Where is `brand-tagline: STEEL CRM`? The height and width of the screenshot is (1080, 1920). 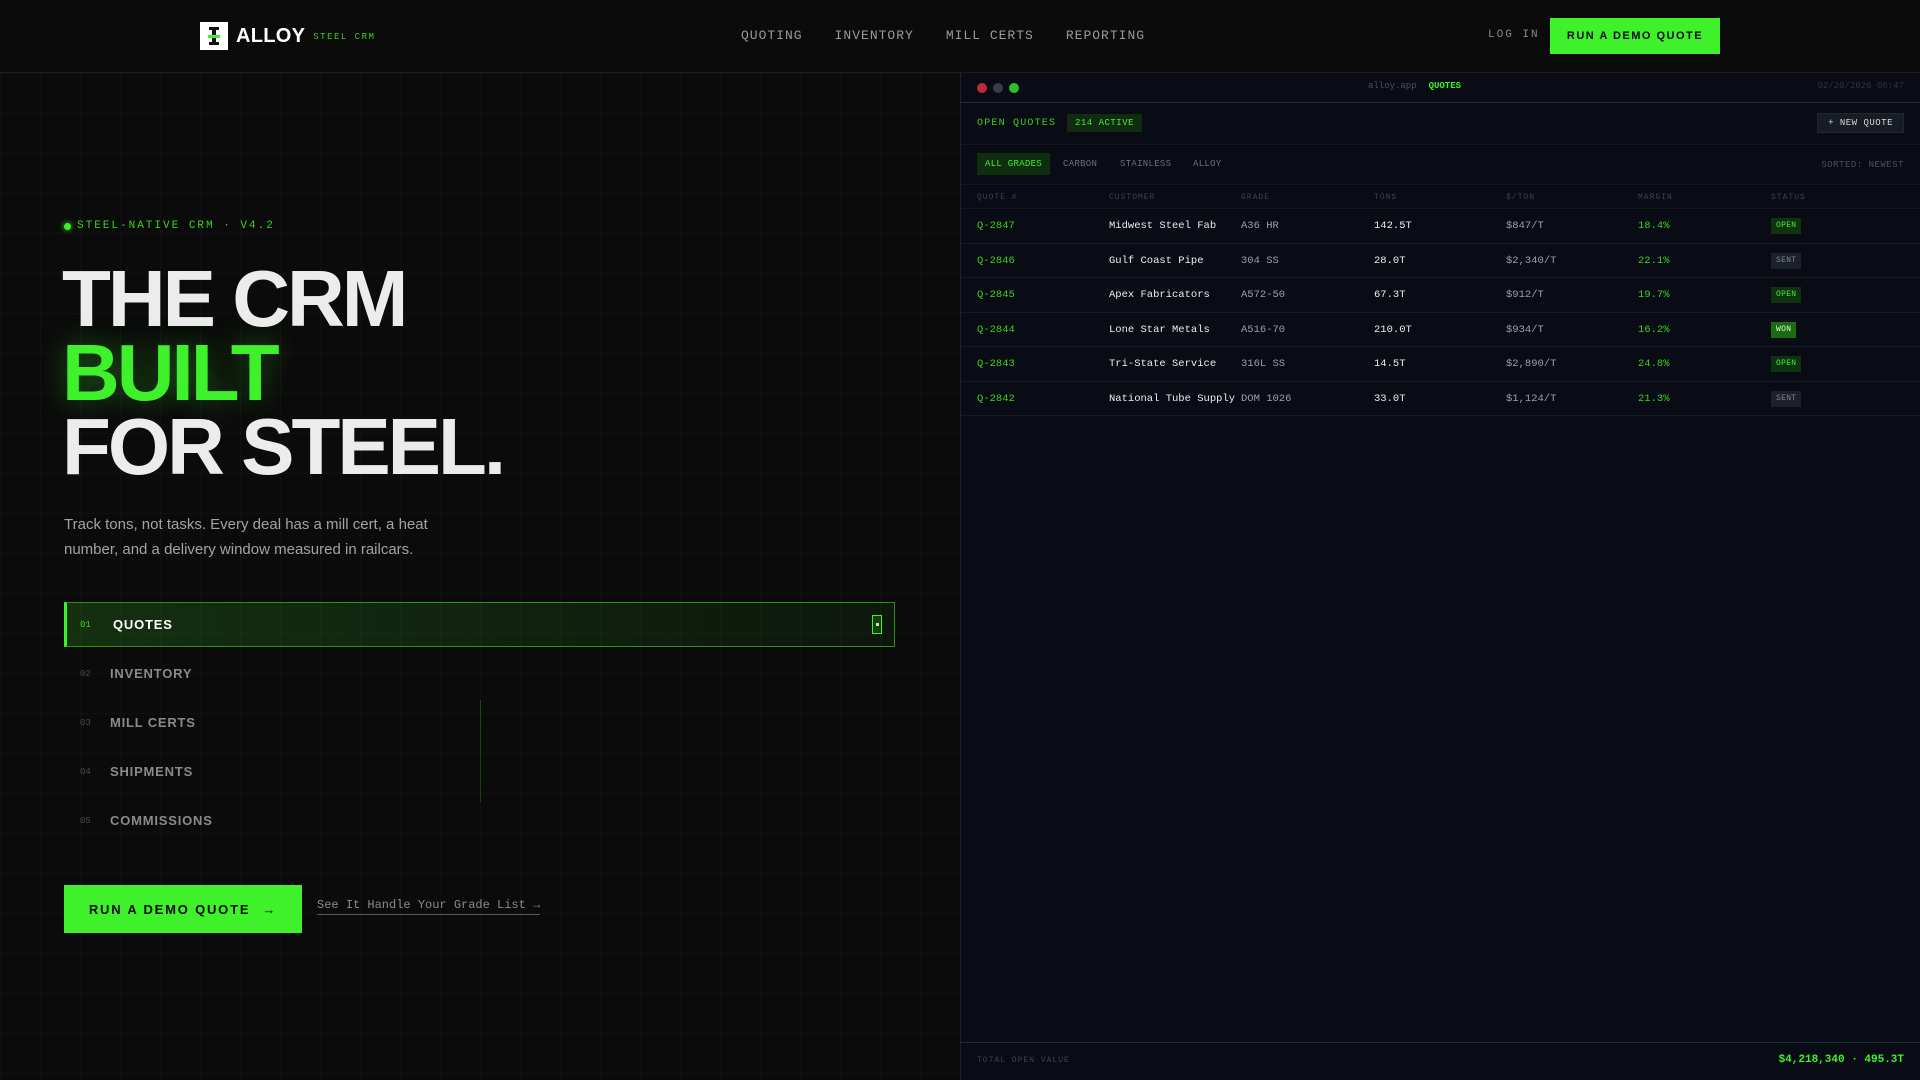 brand-tagline: STEEL CRM is located at coordinates (344, 37).